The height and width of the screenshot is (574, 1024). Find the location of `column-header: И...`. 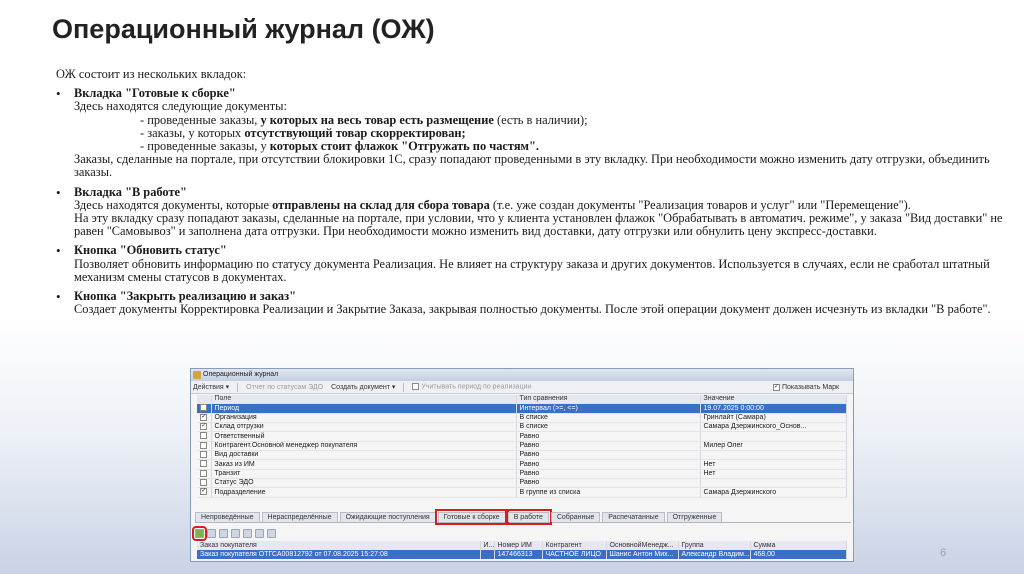

column-header: И... is located at coordinates (487, 545).